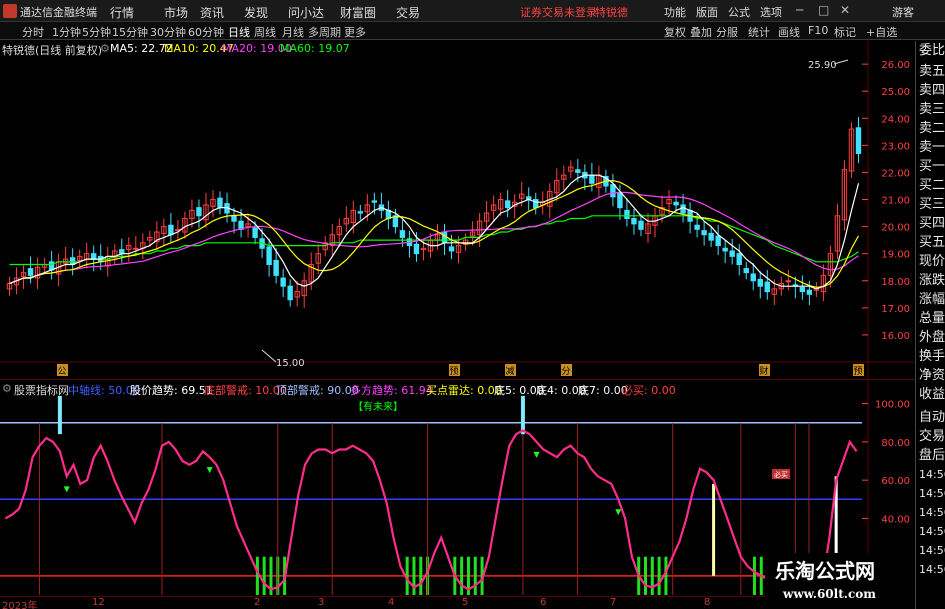 The image size is (945, 609). I want to click on side-panel-item: 买三, so click(932, 205).